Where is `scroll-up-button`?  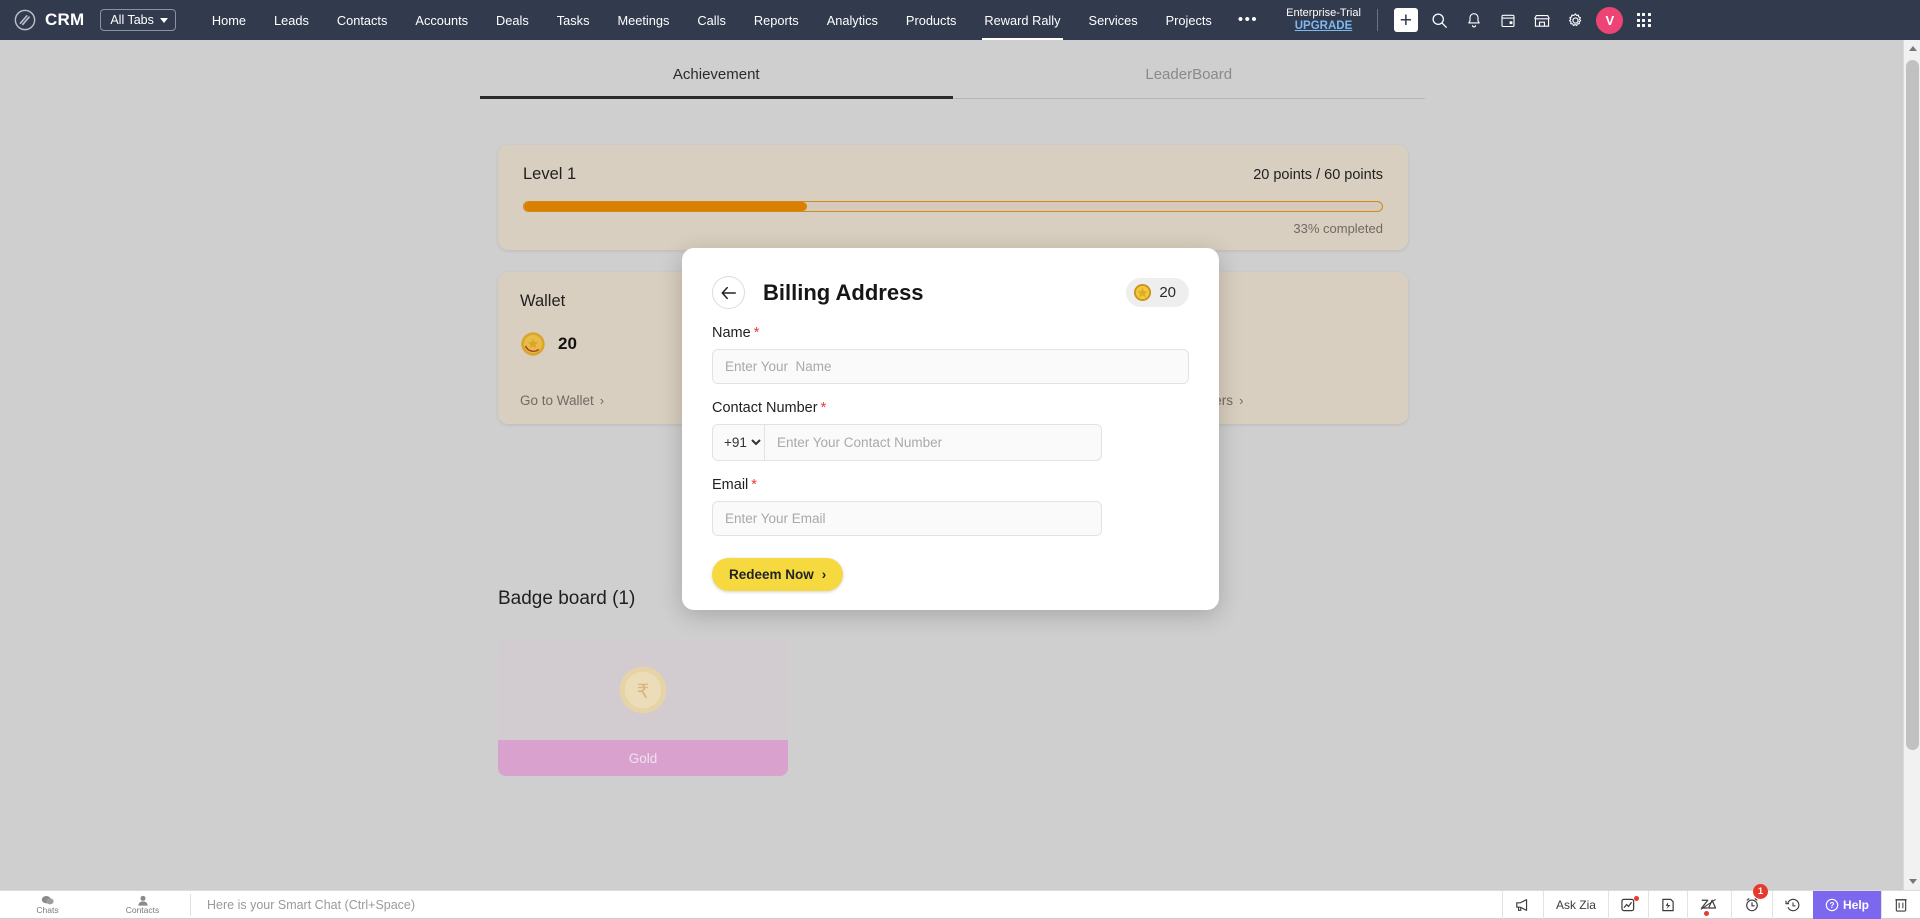
scroll-up-button is located at coordinates (1912, 48).